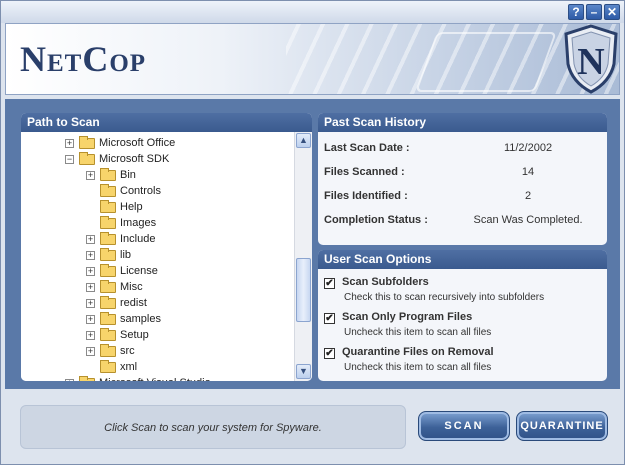 This screenshot has width=625, height=465. What do you see at coordinates (462, 259) in the screenshot?
I see `scan-options-title: User Scan Options` at bounding box center [462, 259].